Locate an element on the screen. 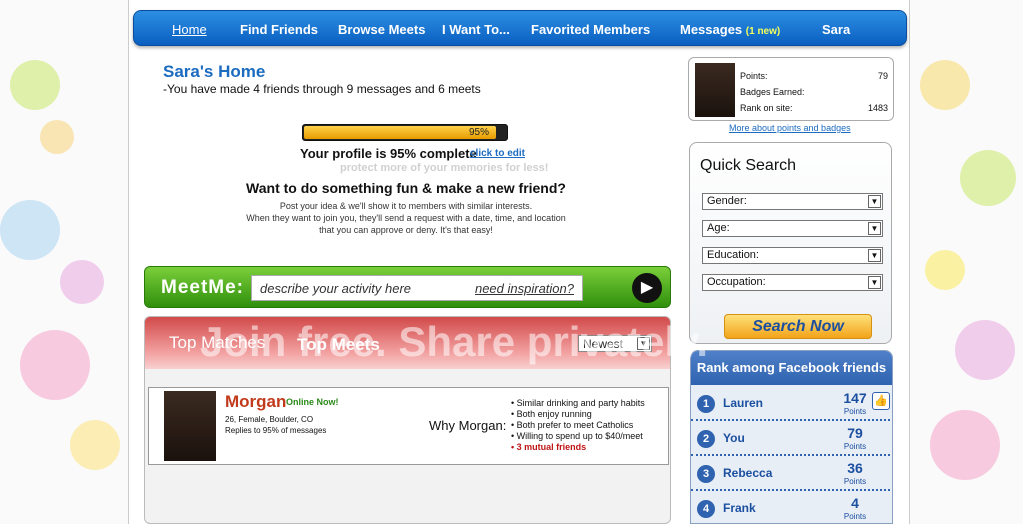 This screenshot has height=524, width=1023. rank-name: Rebecca is located at coordinates (747, 473).